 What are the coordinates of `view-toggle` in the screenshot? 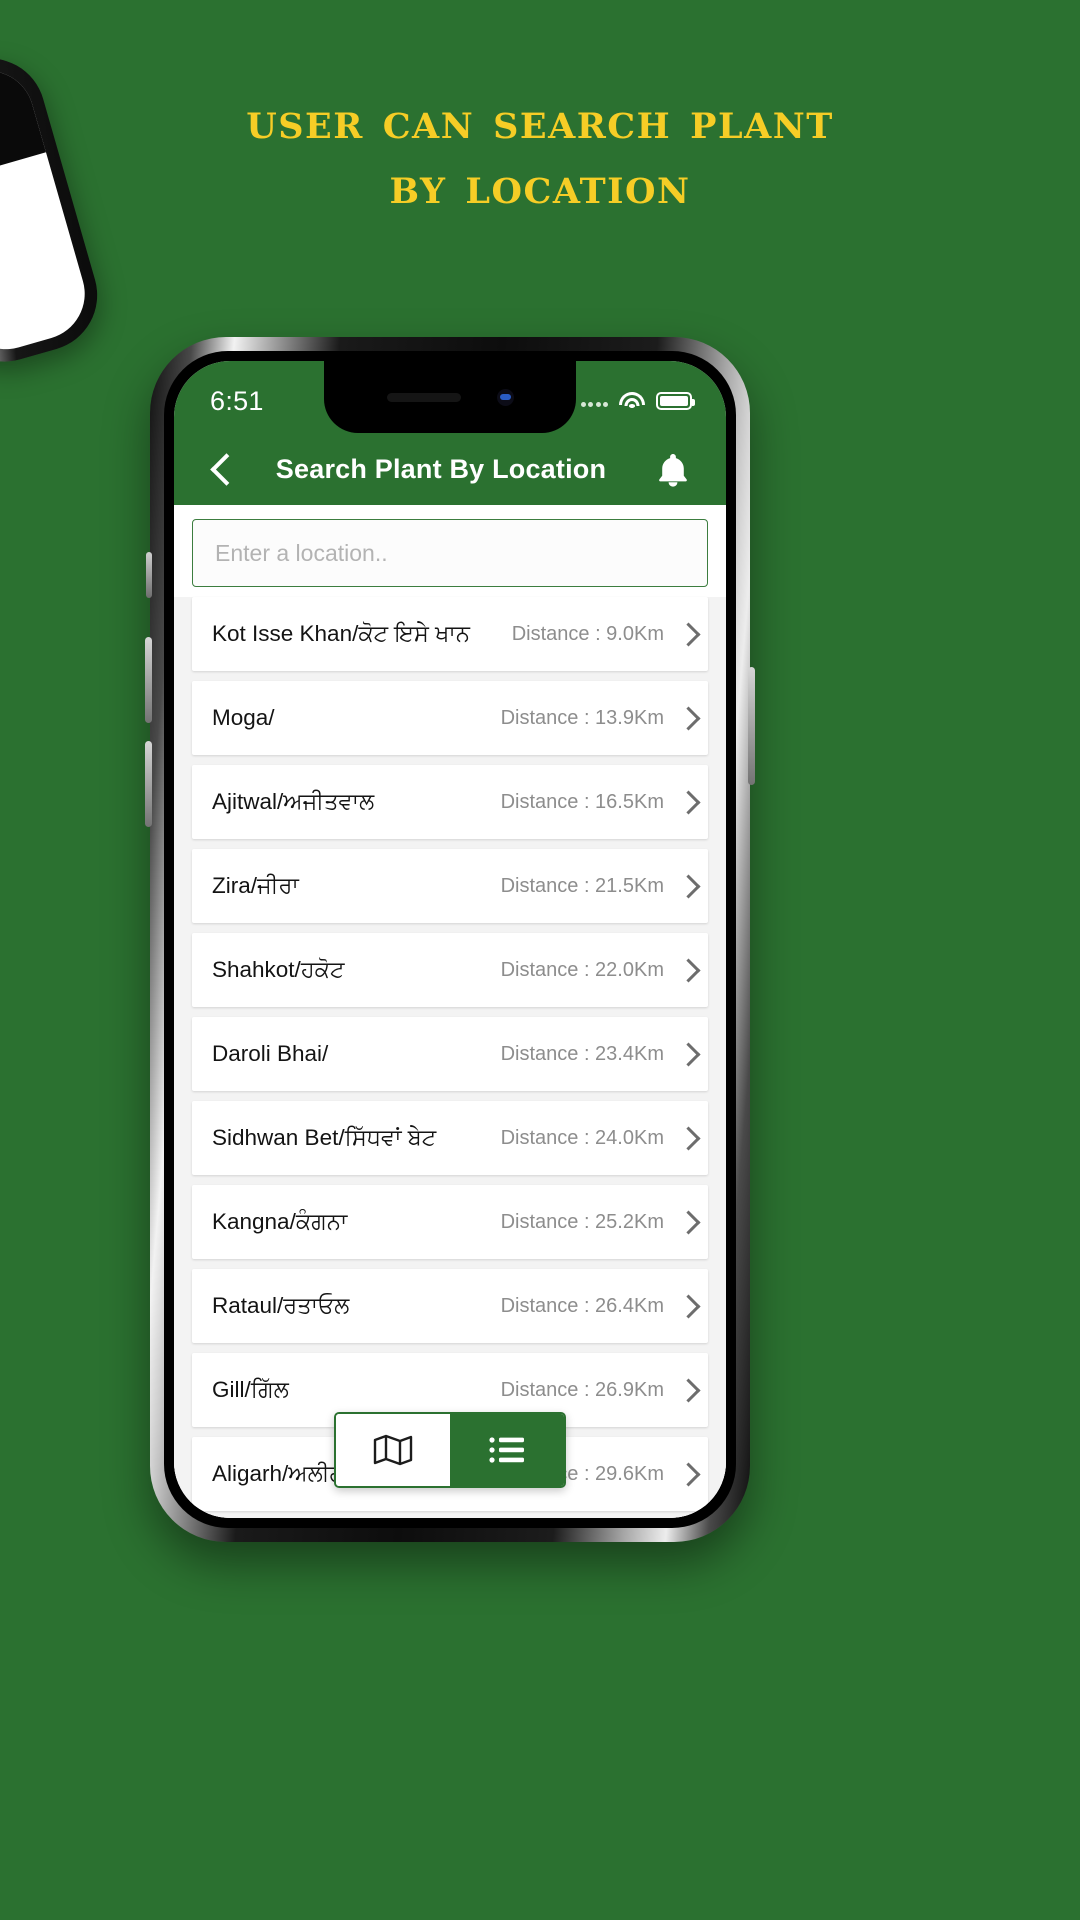 It's located at (450, 1450).